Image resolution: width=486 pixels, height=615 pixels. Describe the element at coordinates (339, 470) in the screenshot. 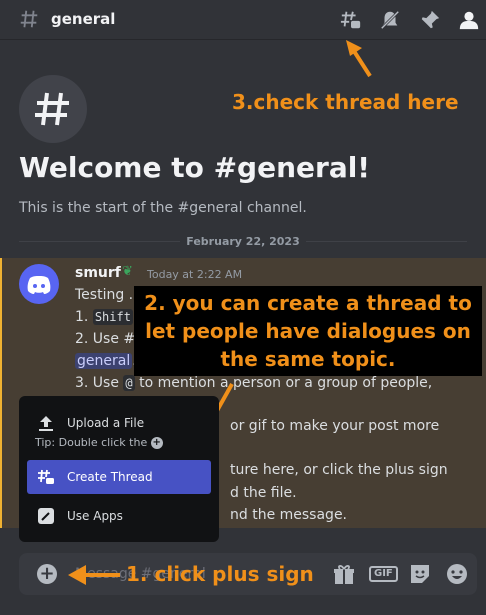

I see `message-line-7: ture here, or click the plus sign` at that location.